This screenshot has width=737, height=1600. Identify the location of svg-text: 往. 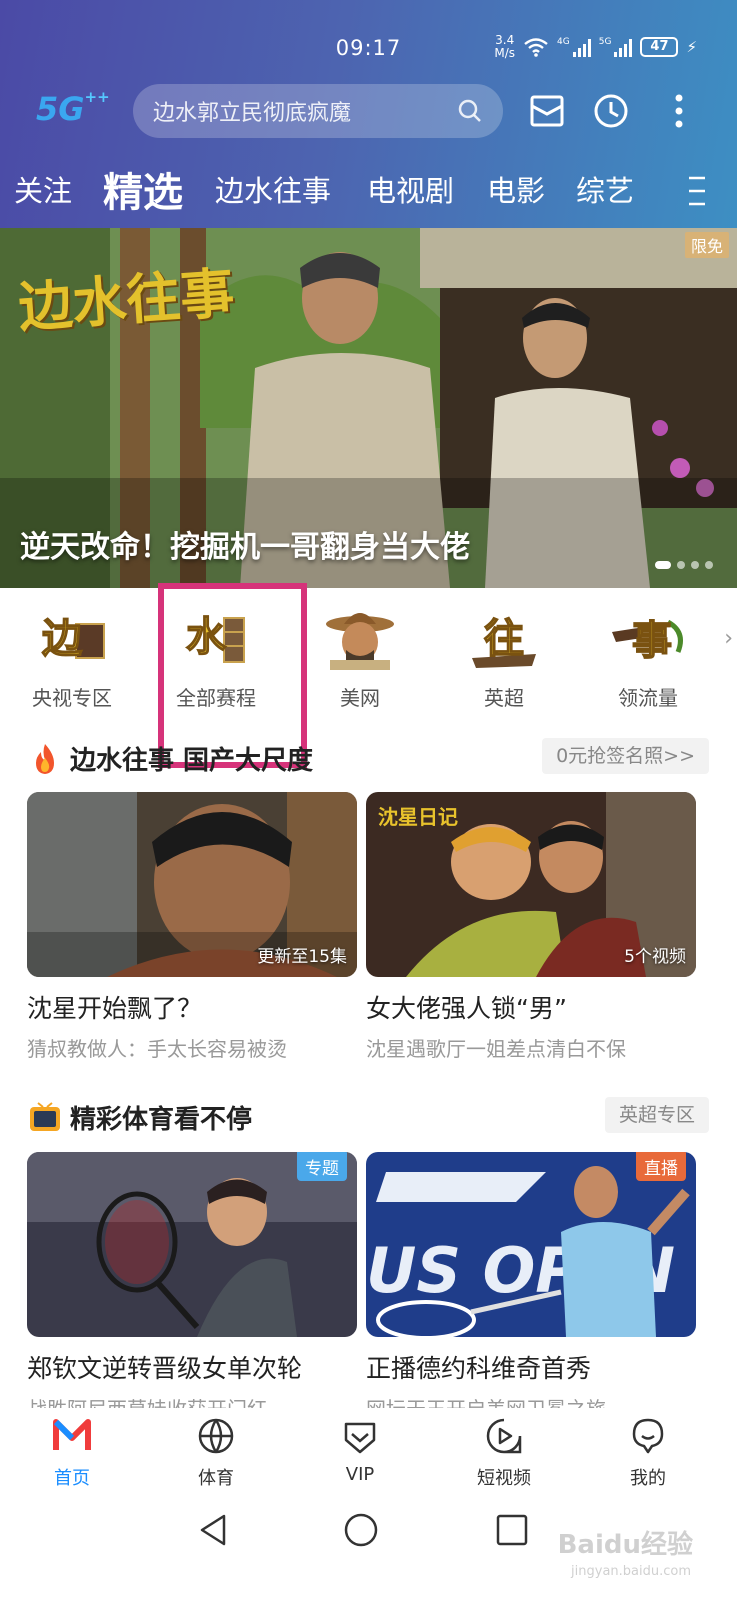
(504, 639).